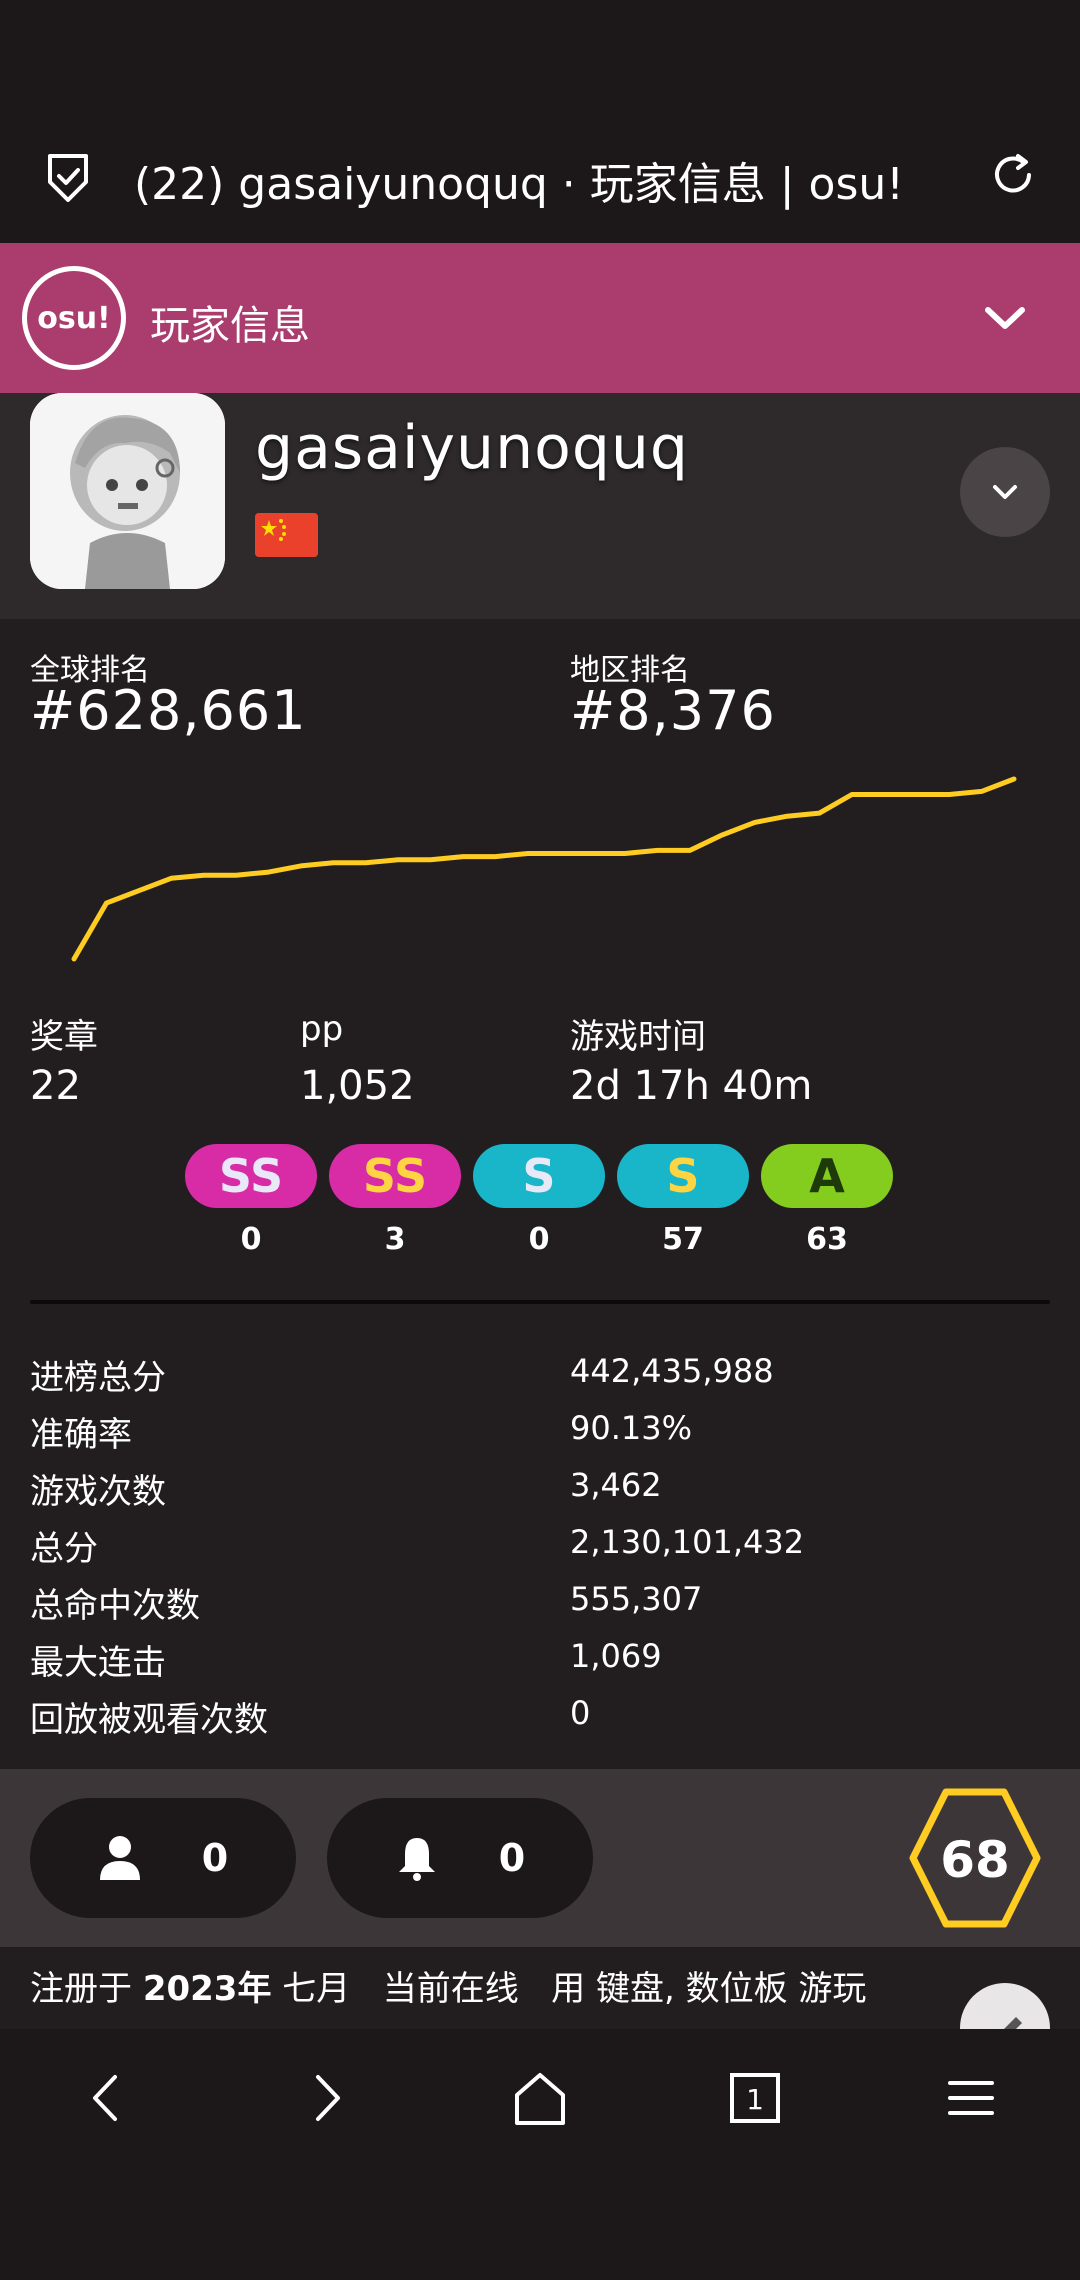  I want to click on join-info: 注册于 2023年 七月 当前在线 用 键盘, 数位板 游玩, so click(540, 1988).